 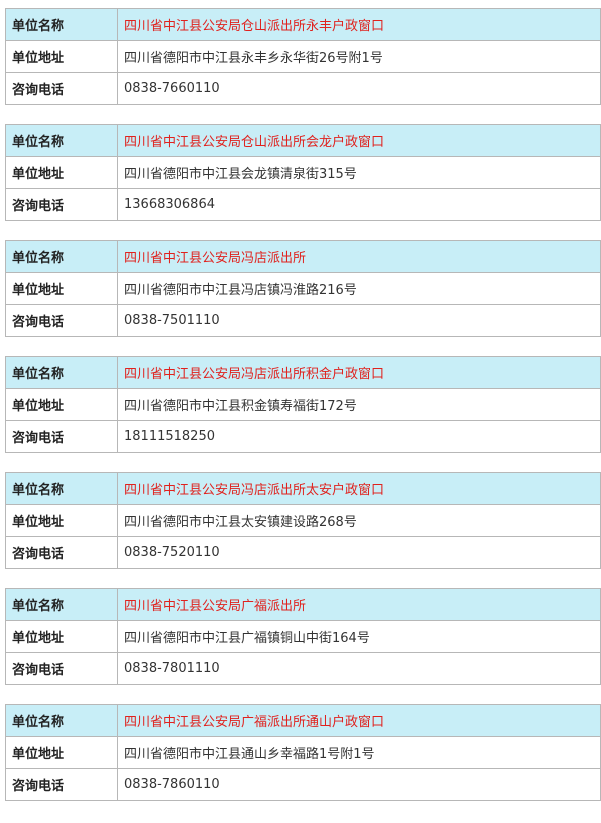 I want to click on phone-row: 咨询电话 18111518250, so click(x=303, y=436).